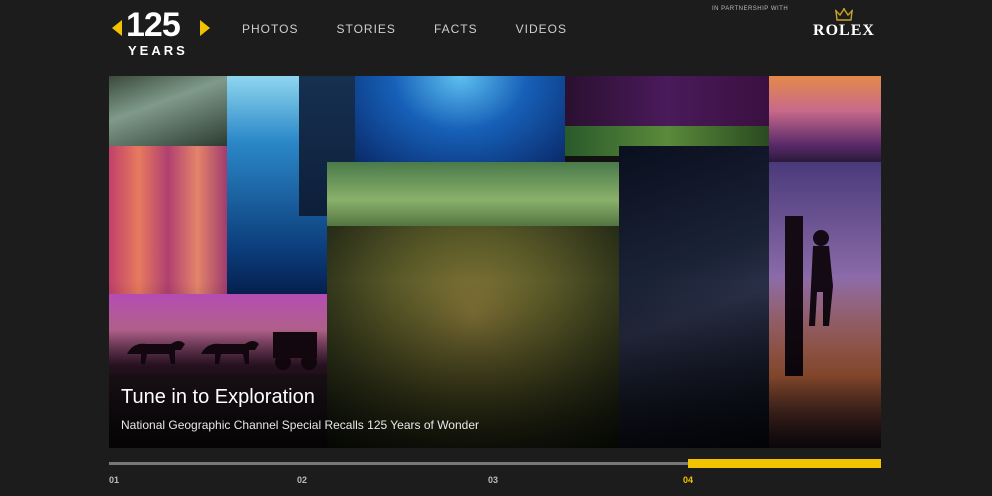 This screenshot has height=496, width=992. I want to click on hero-title: Tune in to Exploration, so click(218, 397).